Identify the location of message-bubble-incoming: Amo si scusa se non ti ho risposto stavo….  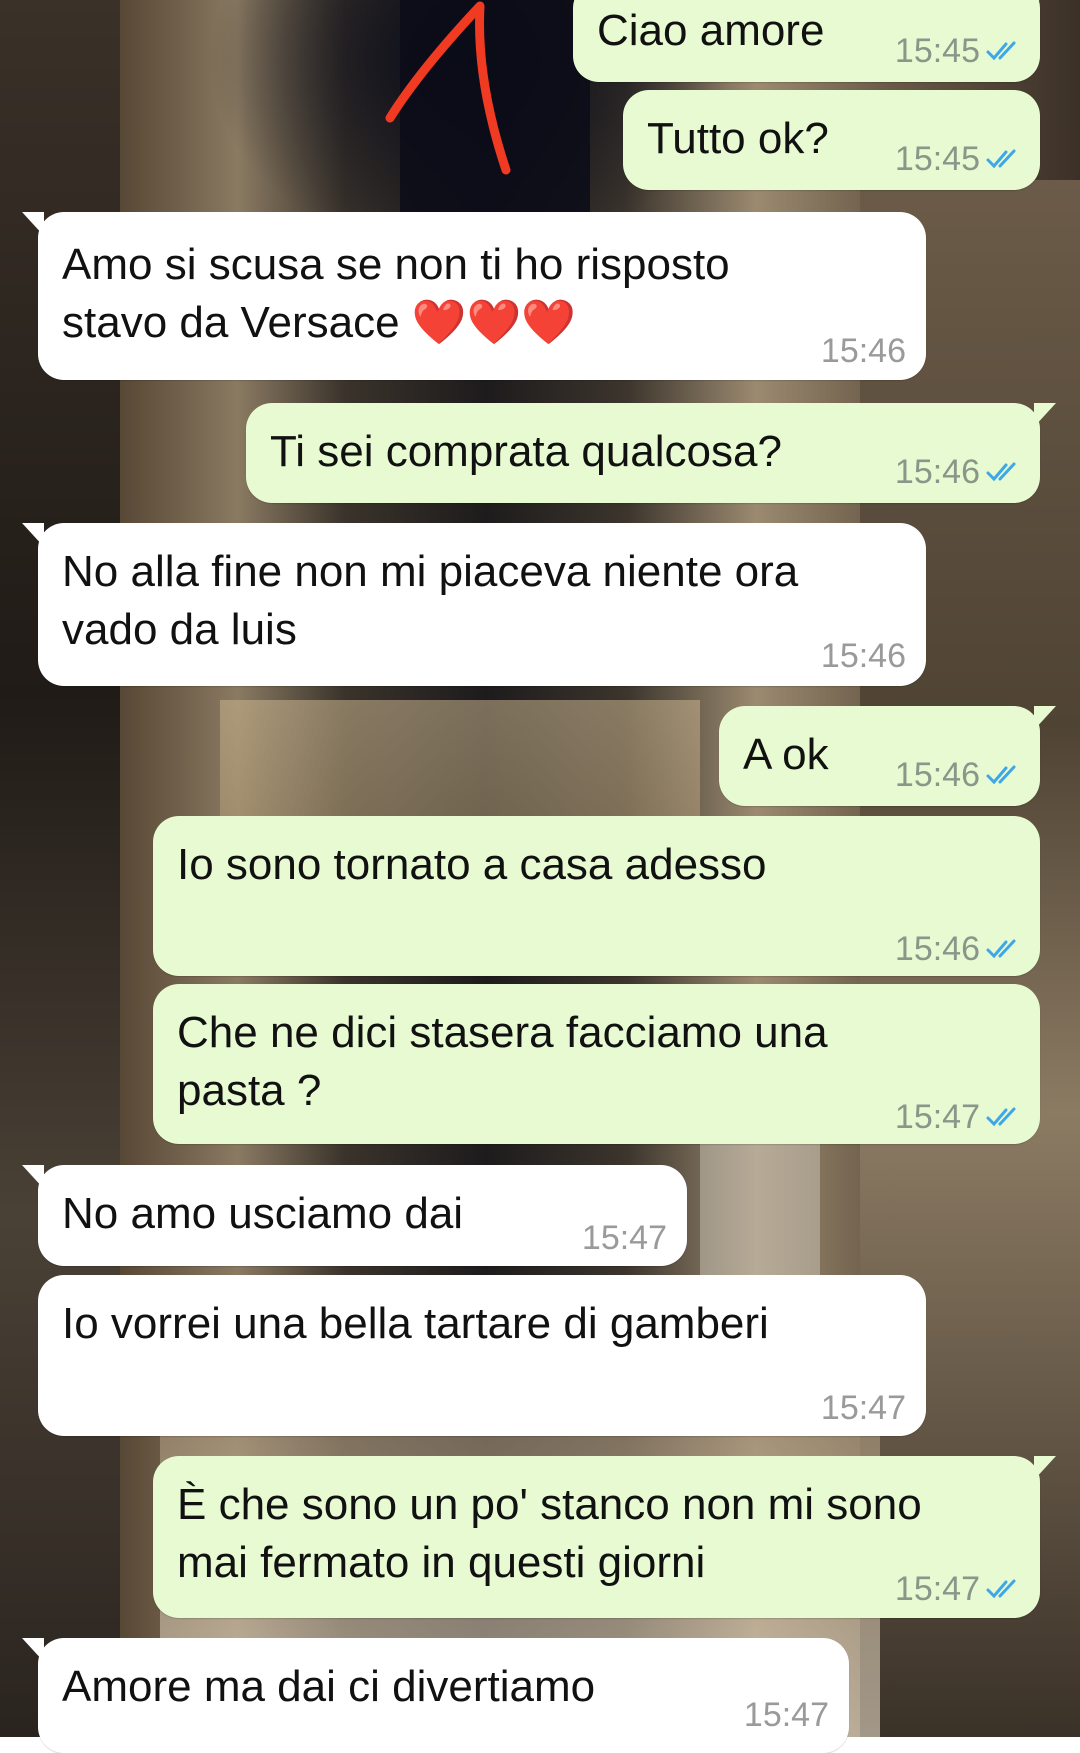
(474, 296).